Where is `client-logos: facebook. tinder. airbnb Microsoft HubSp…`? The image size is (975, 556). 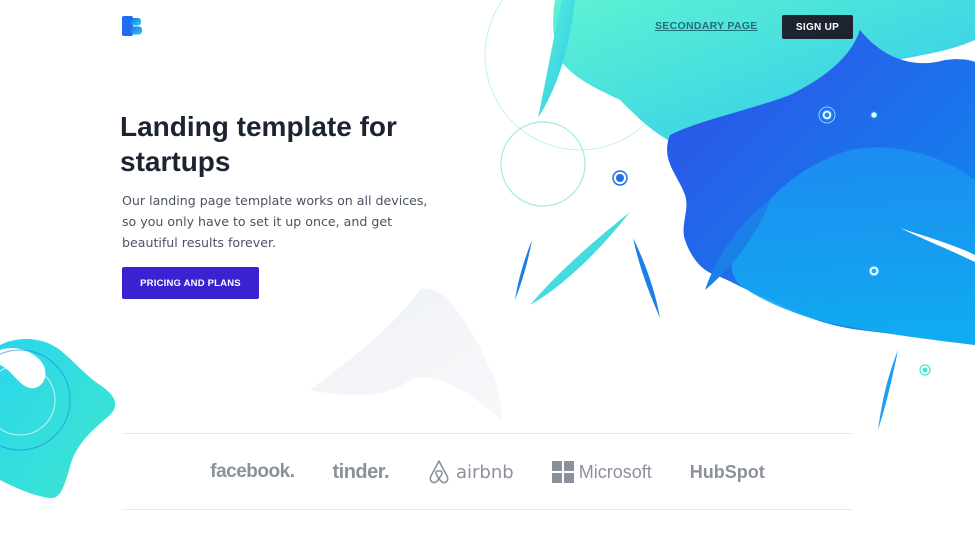 client-logos: facebook. tinder. airbnb Microsoft HubSp… is located at coordinates (487, 472).